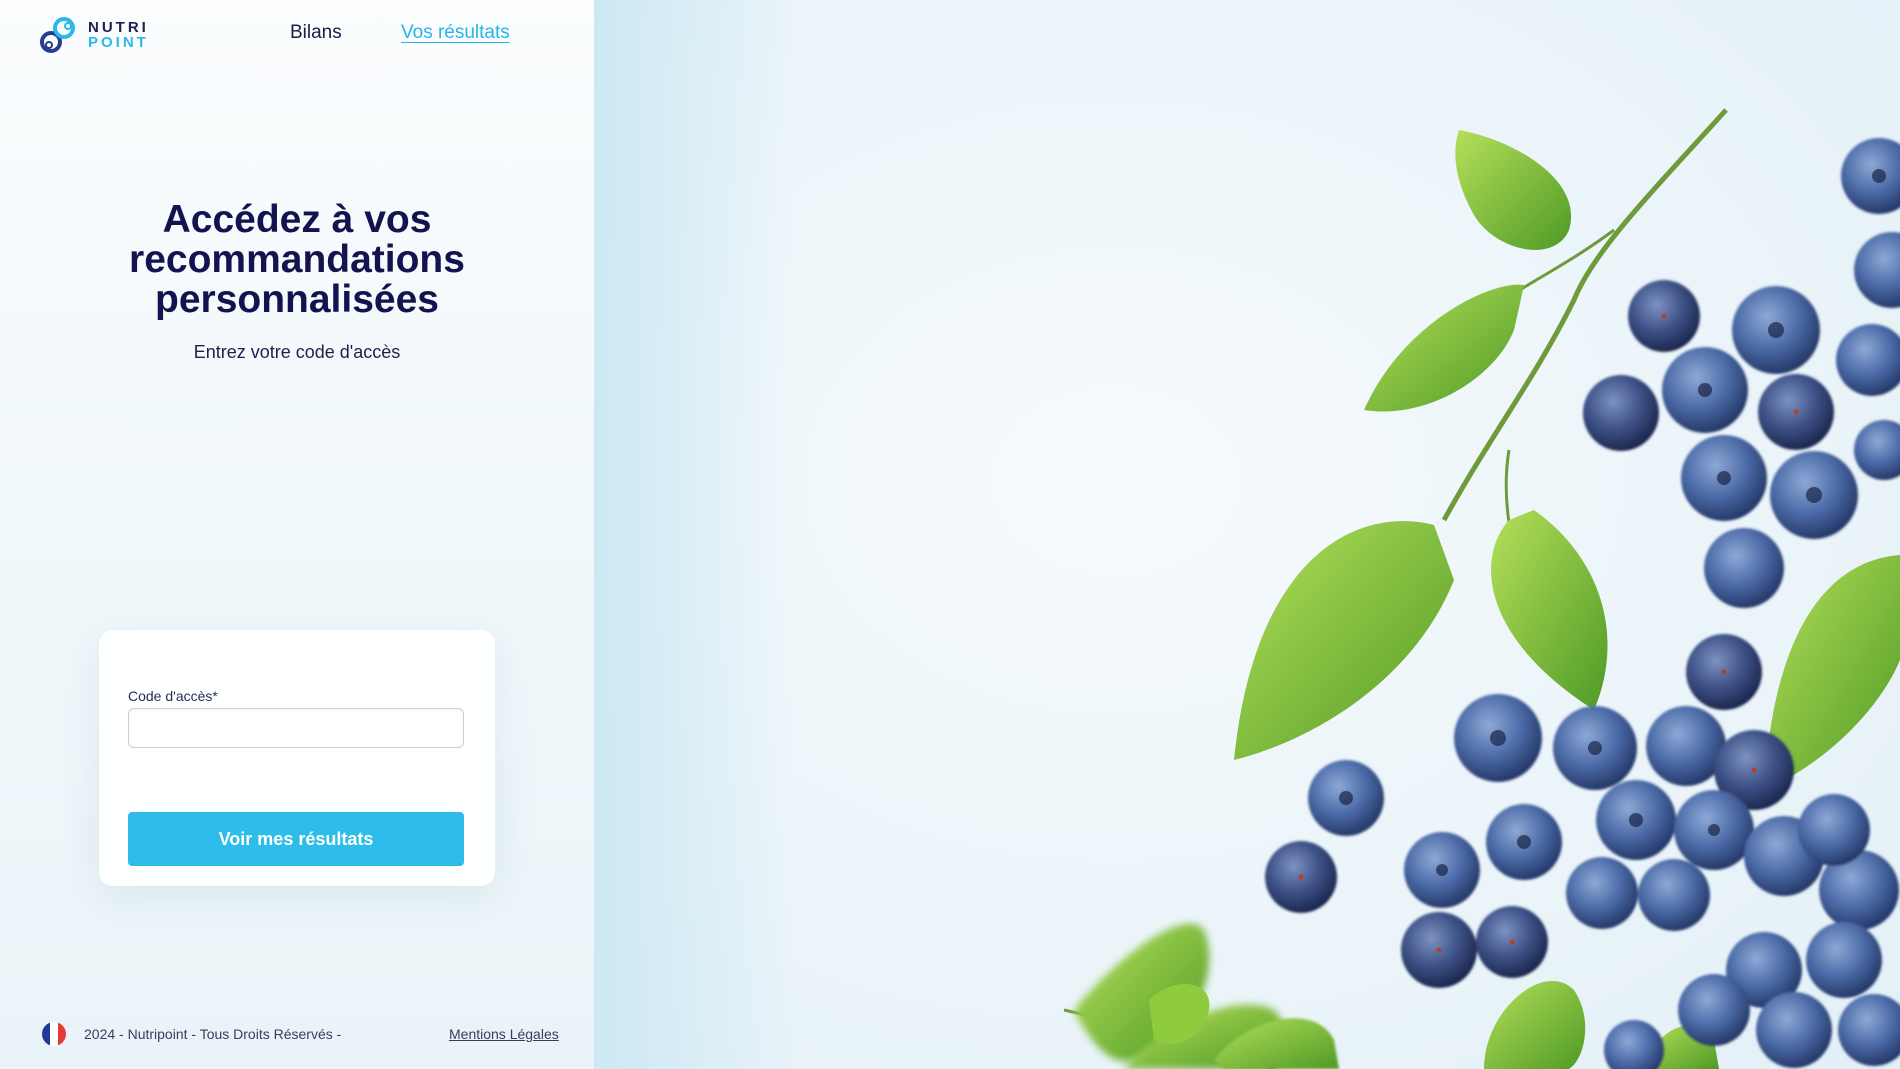 Image resolution: width=1900 pixels, height=1069 pixels. What do you see at coordinates (173, 696) in the screenshot?
I see `access-code-label: Code d'accès*` at bounding box center [173, 696].